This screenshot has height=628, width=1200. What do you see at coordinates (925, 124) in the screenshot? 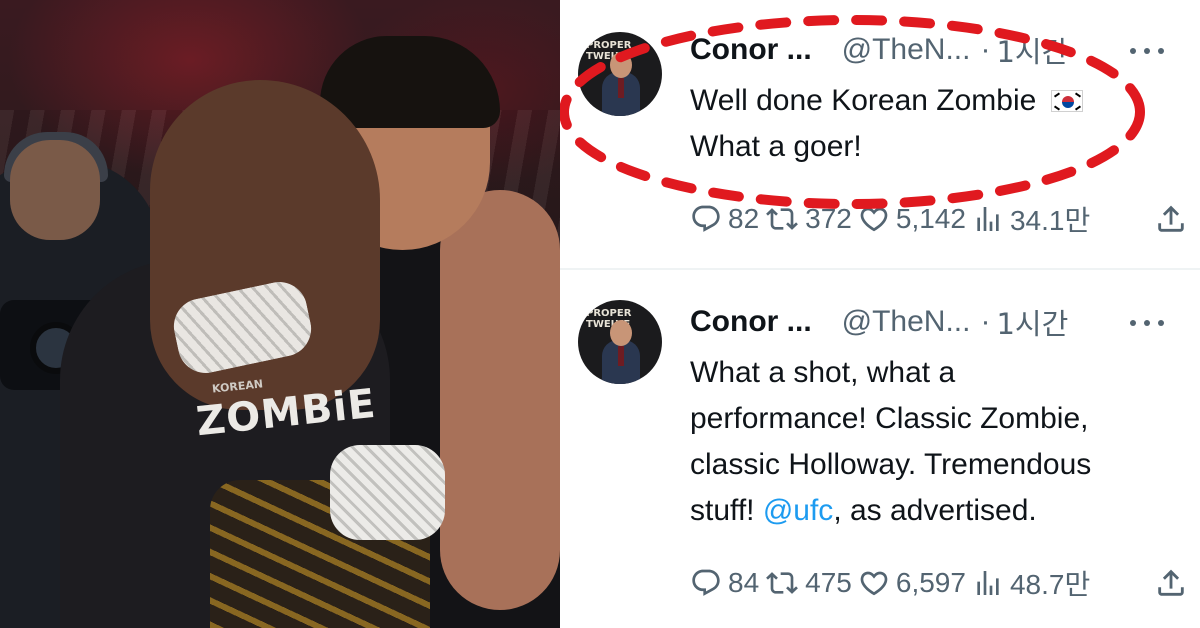
I see `tweet-text: Well done Korean Zombie What a goer!` at bounding box center [925, 124].